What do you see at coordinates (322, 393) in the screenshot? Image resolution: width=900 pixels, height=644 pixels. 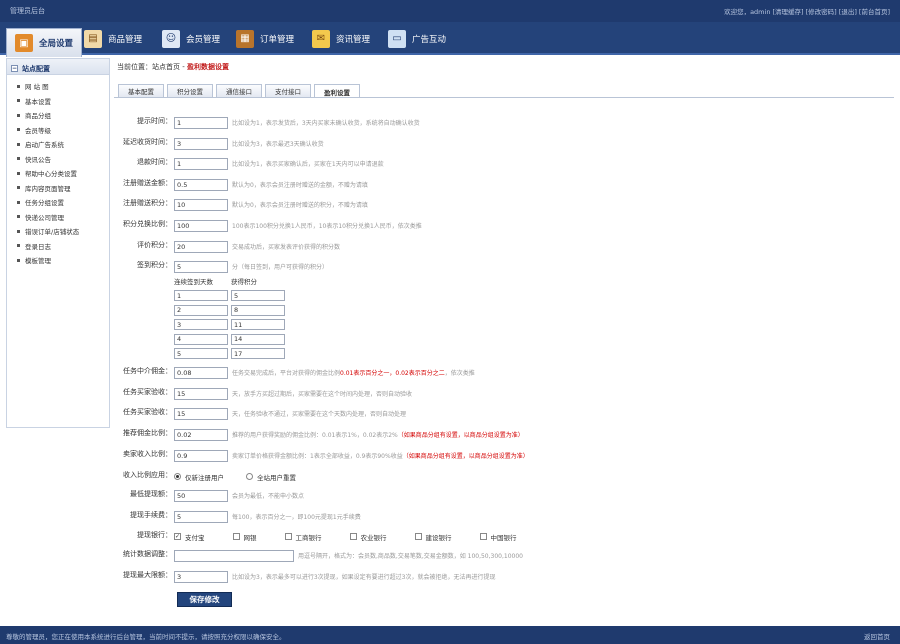 I see `field-hint: 天，放手方买超过期后，买家需要在这个时间内处理，否则自动验收` at bounding box center [322, 393].